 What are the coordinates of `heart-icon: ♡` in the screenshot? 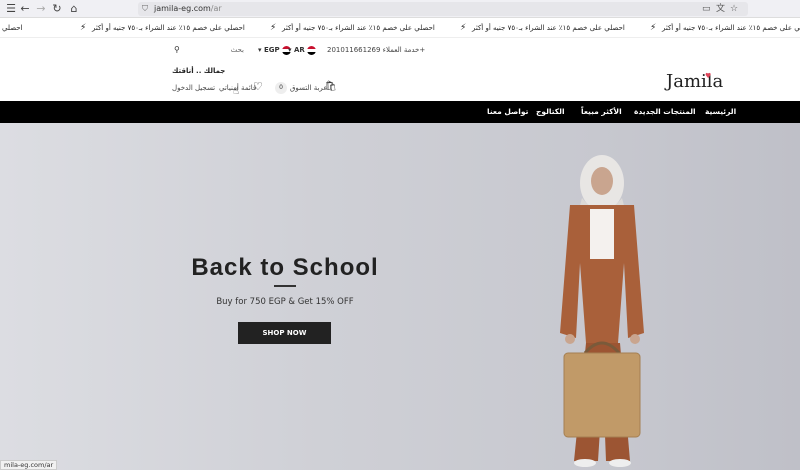 It's located at (258, 87).